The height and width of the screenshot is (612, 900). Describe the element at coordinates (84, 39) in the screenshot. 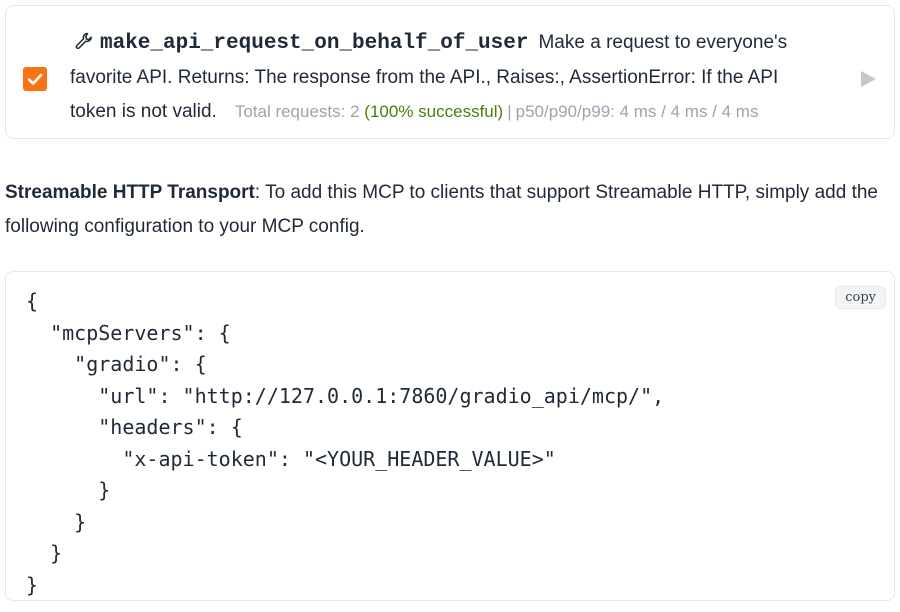

I see `wrench-icon` at that location.